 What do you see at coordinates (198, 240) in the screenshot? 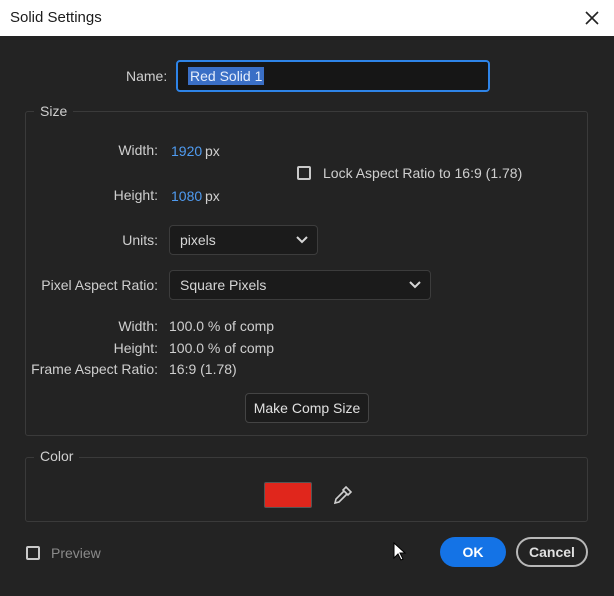
I see `units-dropdown-value: pixels` at bounding box center [198, 240].